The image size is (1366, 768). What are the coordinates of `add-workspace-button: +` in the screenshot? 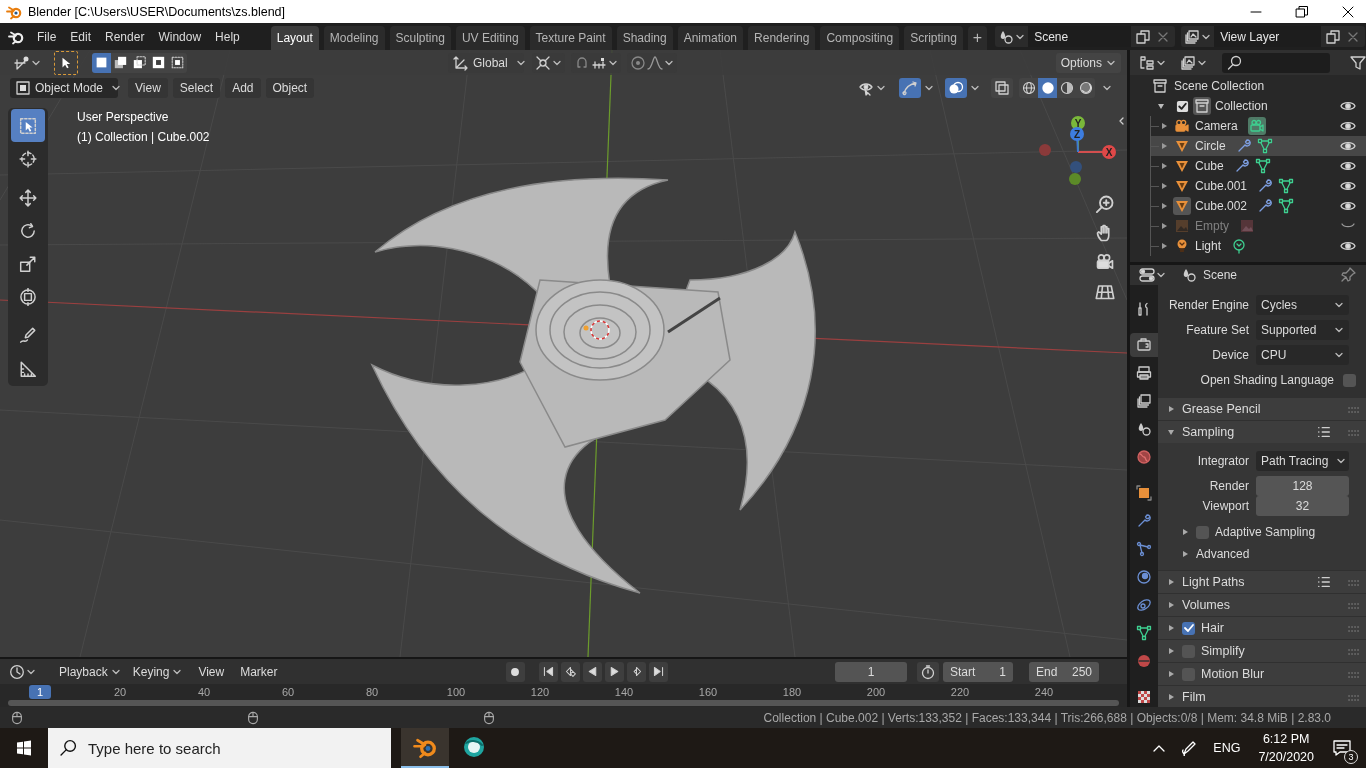 It's located at (977, 38).